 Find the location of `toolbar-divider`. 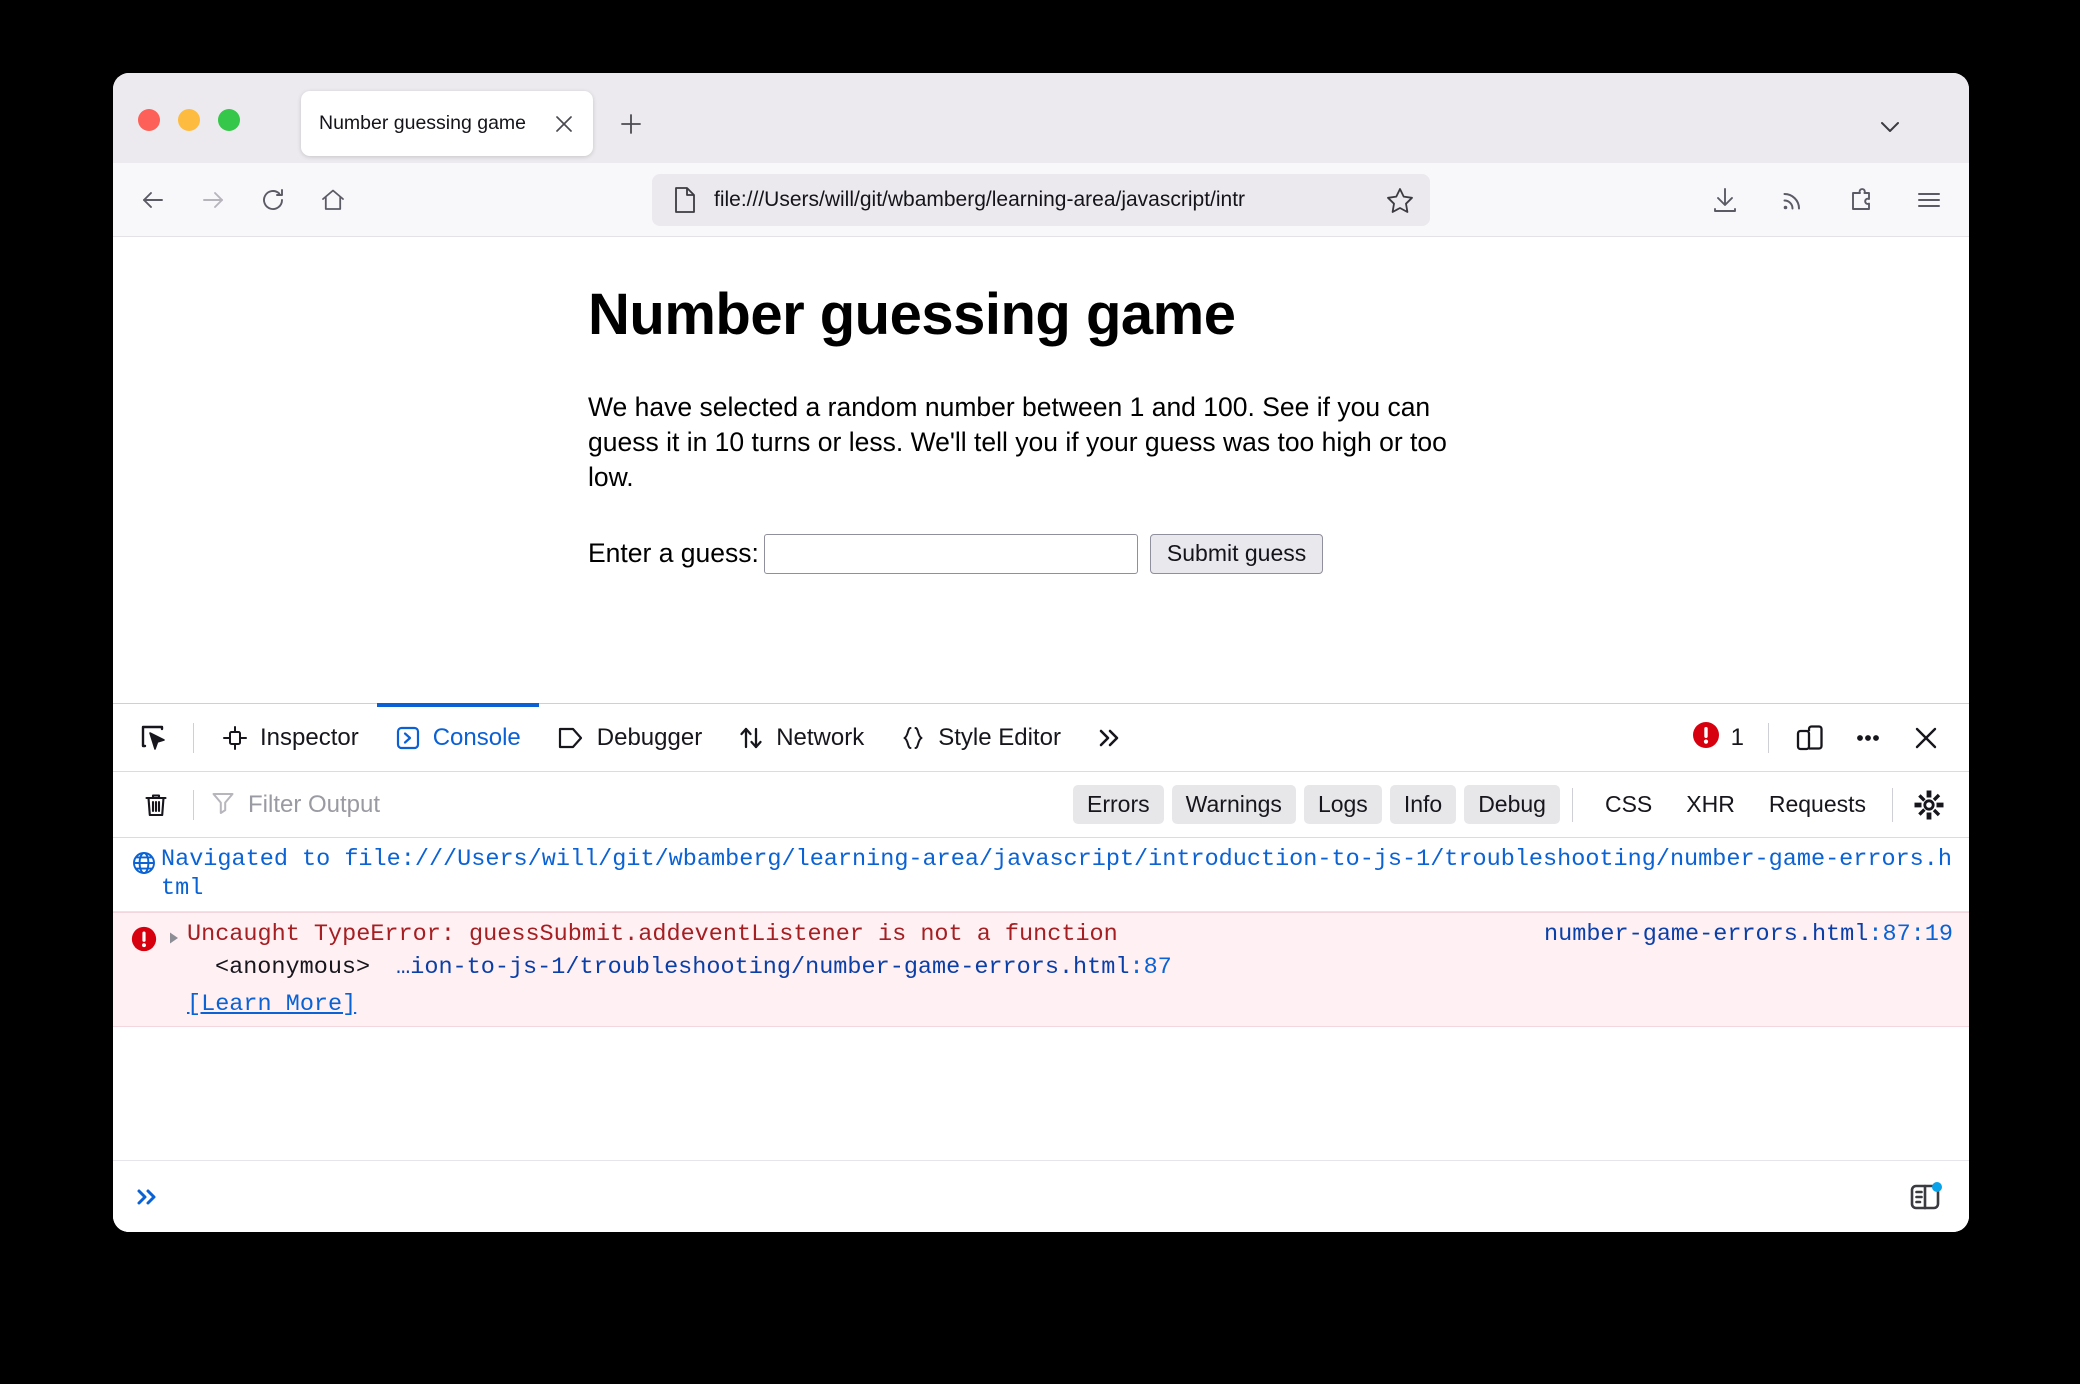

toolbar-divider is located at coordinates (193, 737).